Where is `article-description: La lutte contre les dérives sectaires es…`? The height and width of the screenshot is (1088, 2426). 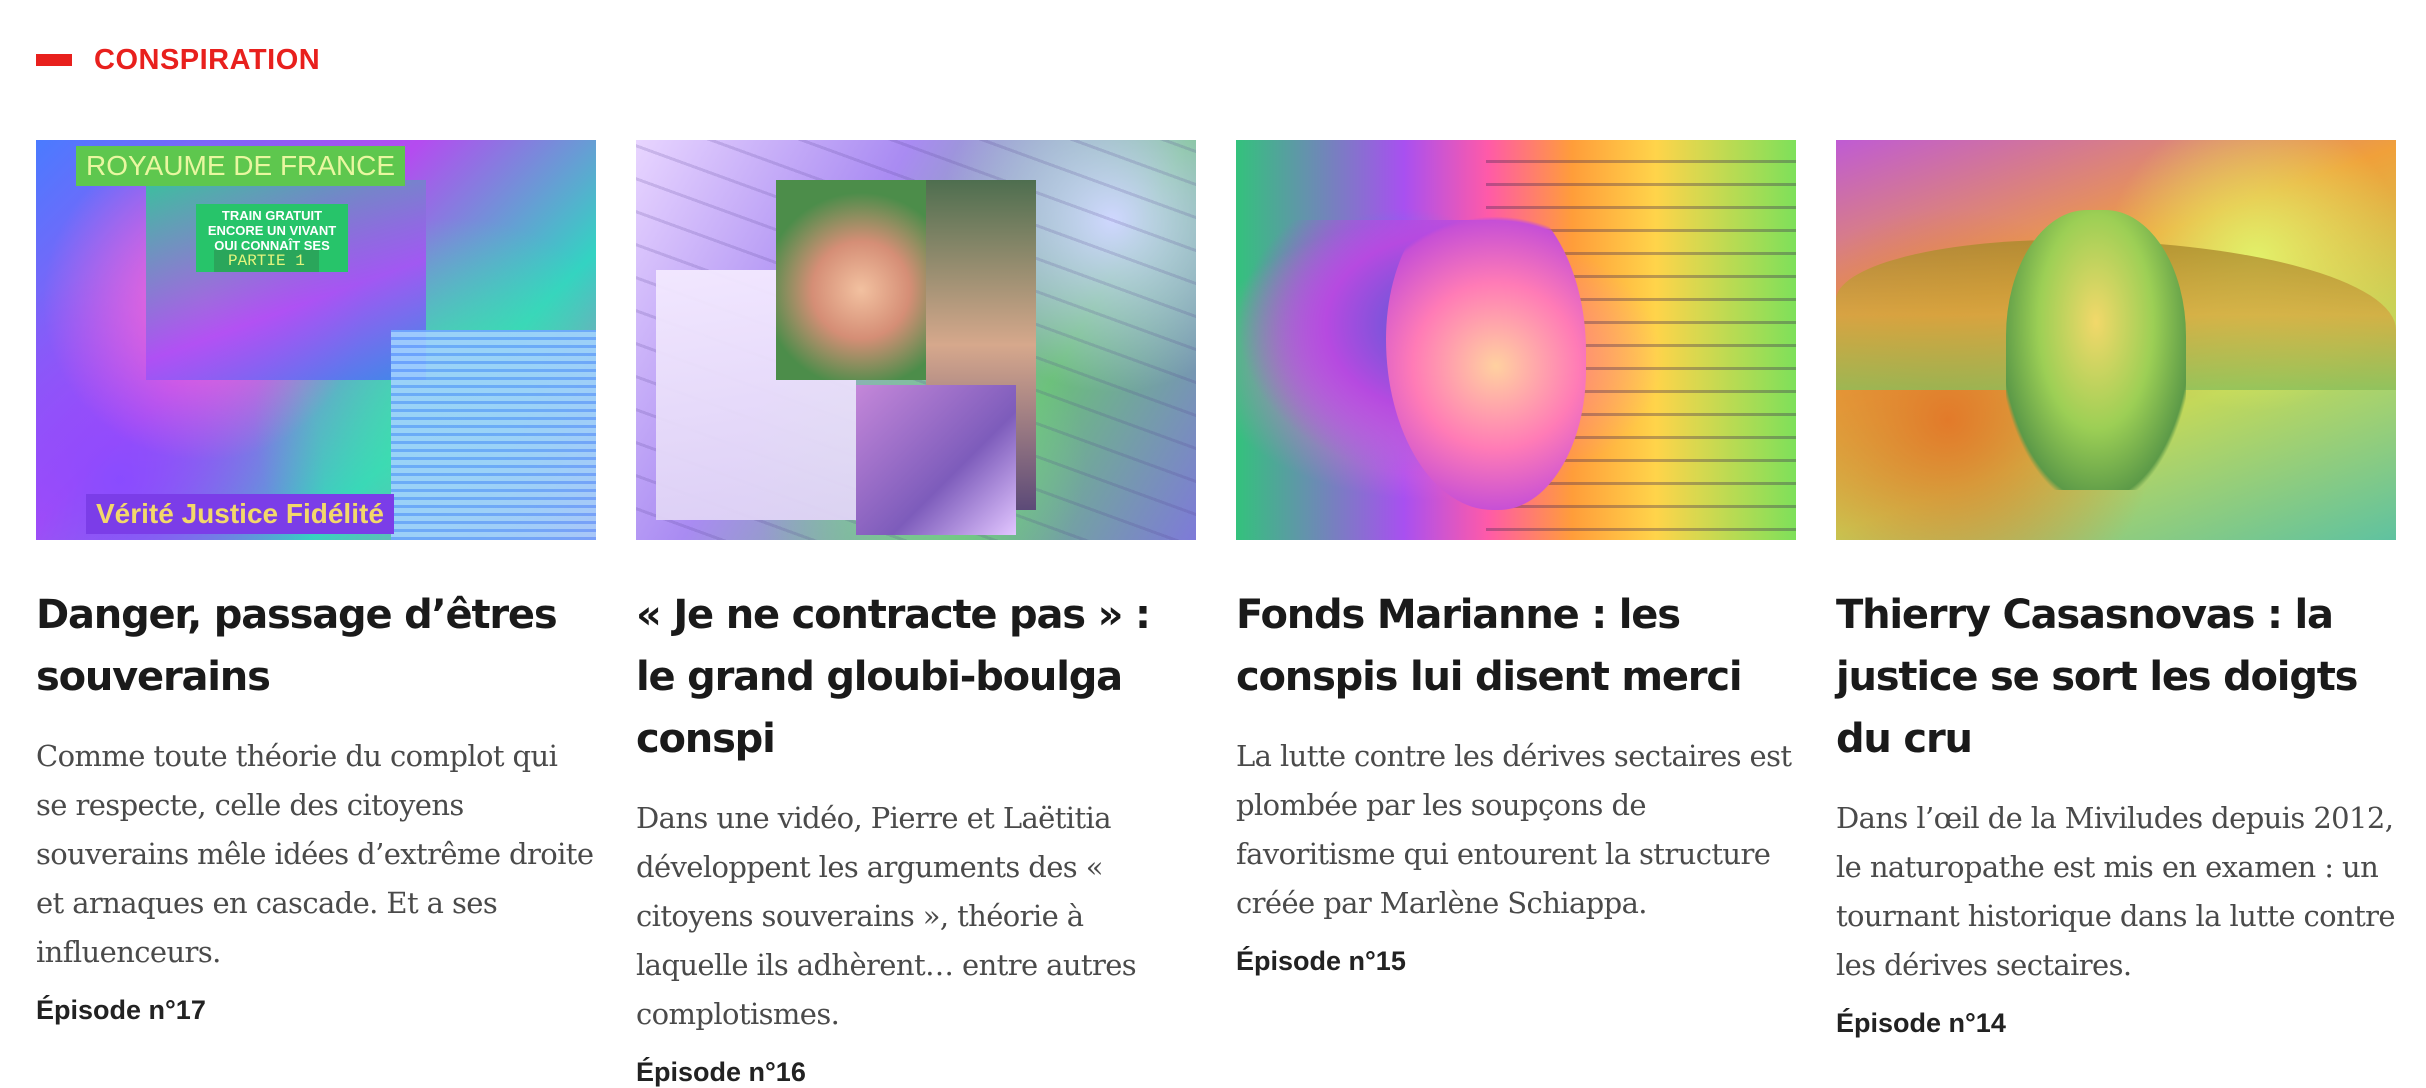
article-description: La lutte contre les dérives sectaires es… is located at coordinates (1514, 829).